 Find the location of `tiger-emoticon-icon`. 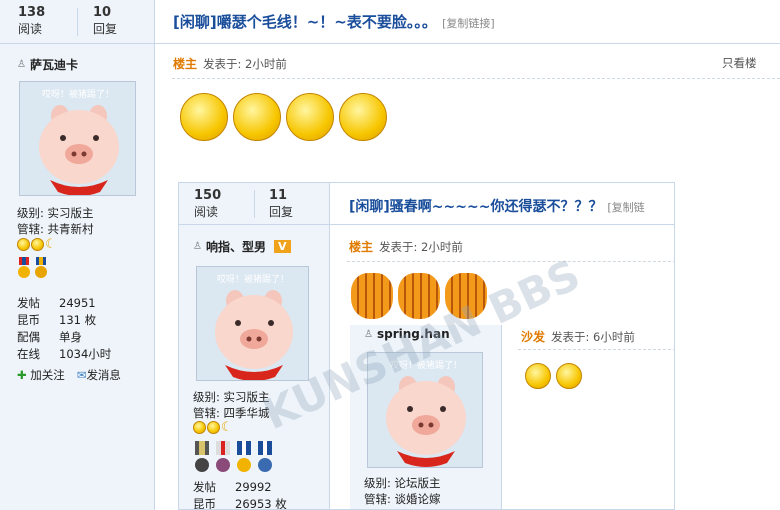

tiger-emoticon-icon is located at coordinates (372, 296).